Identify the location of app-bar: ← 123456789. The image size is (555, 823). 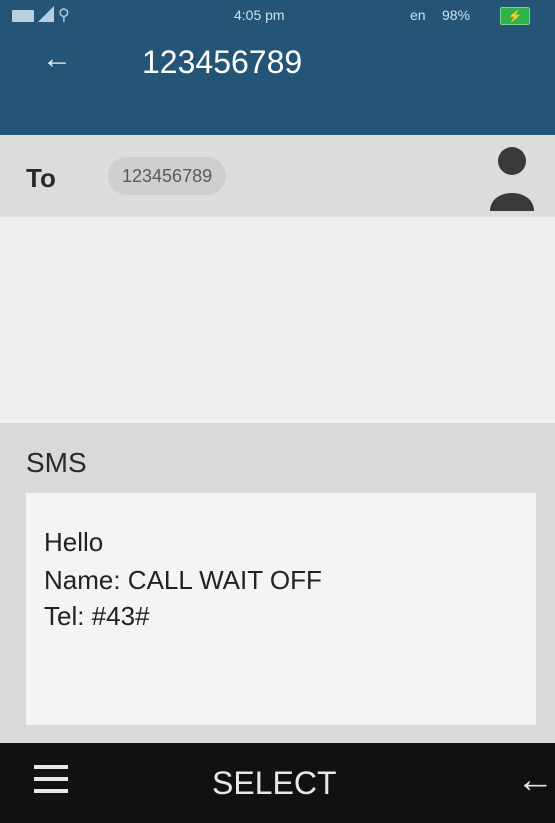
(277, 83).